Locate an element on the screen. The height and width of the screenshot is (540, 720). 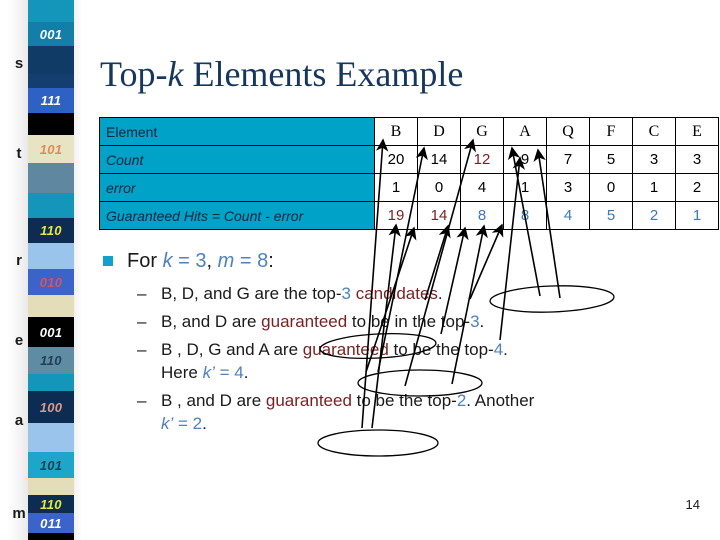
table-cell: 4 is located at coordinates (482, 187).